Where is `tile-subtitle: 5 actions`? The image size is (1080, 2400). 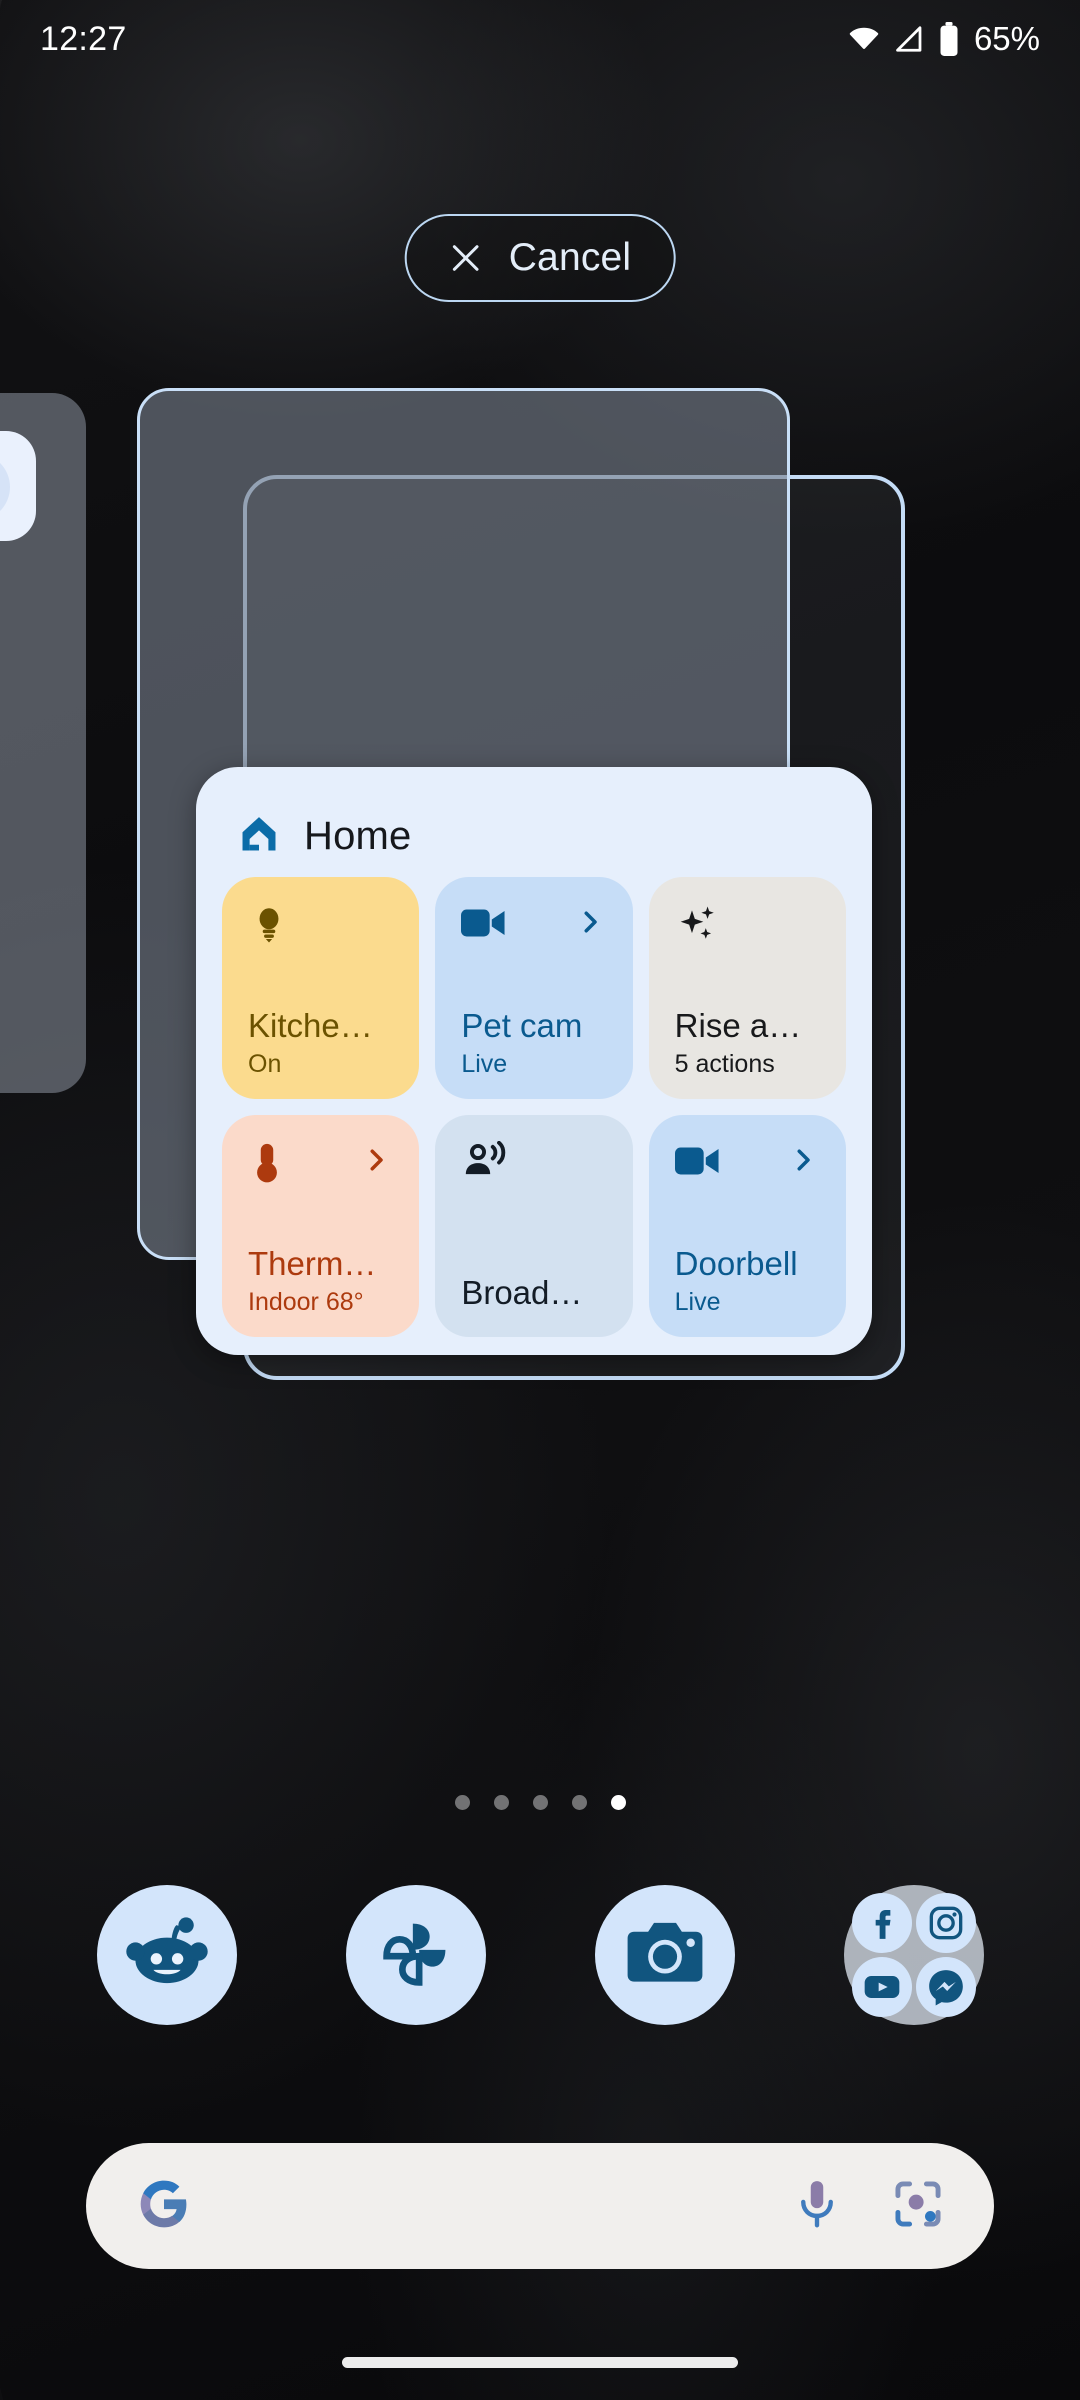 tile-subtitle: 5 actions is located at coordinates (724, 1064).